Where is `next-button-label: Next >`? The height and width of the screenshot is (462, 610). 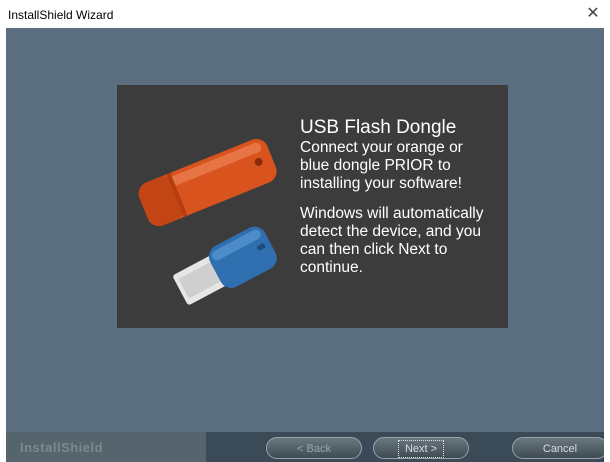
next-button-label: Next > is located at coordinates (421, 449).